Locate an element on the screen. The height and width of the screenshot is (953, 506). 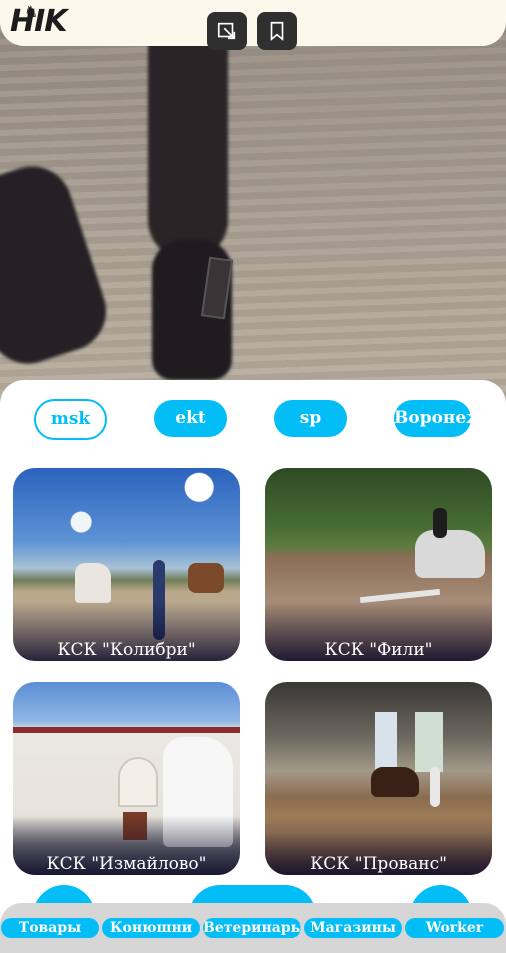
white-horse-shape is located at coordinates (450, 554).